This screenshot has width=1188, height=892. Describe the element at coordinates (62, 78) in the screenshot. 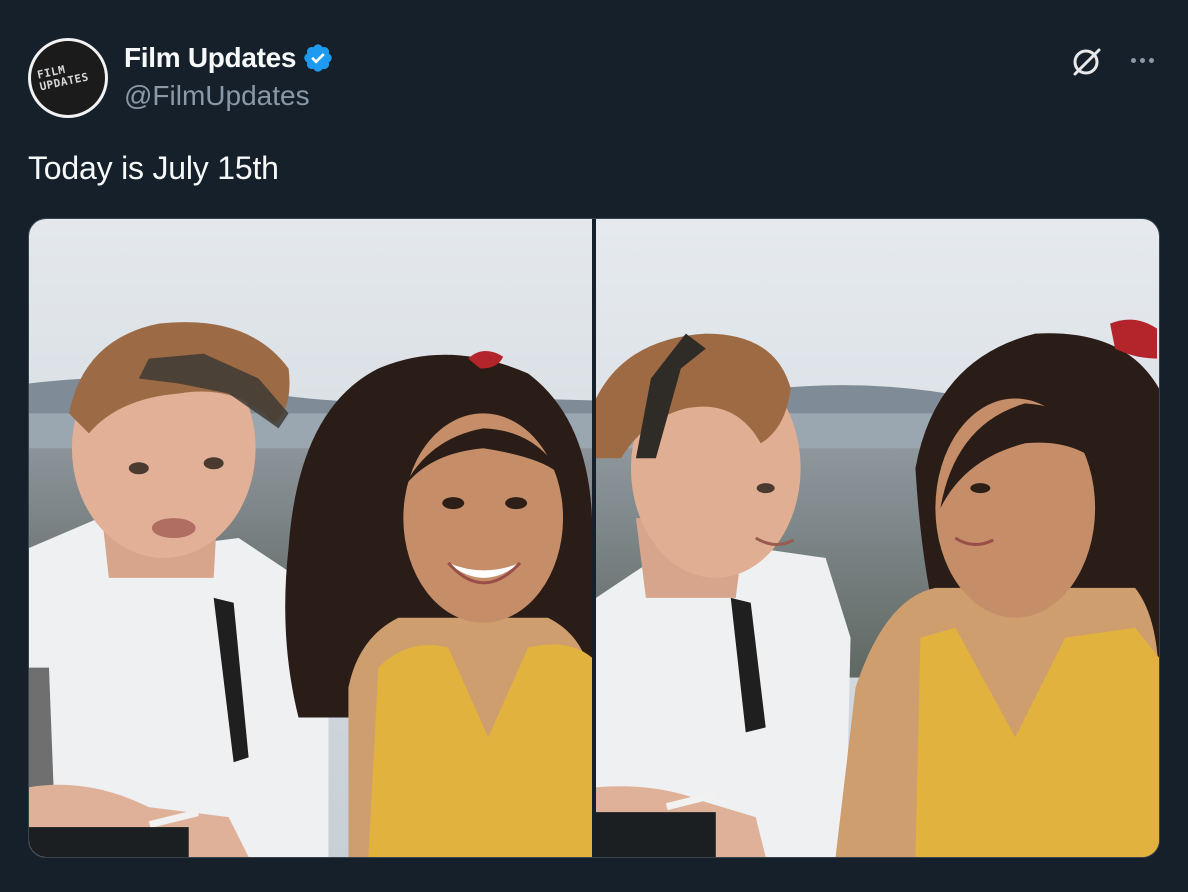

I see `avatar-logo-text: FILM UPDATES` at that location.